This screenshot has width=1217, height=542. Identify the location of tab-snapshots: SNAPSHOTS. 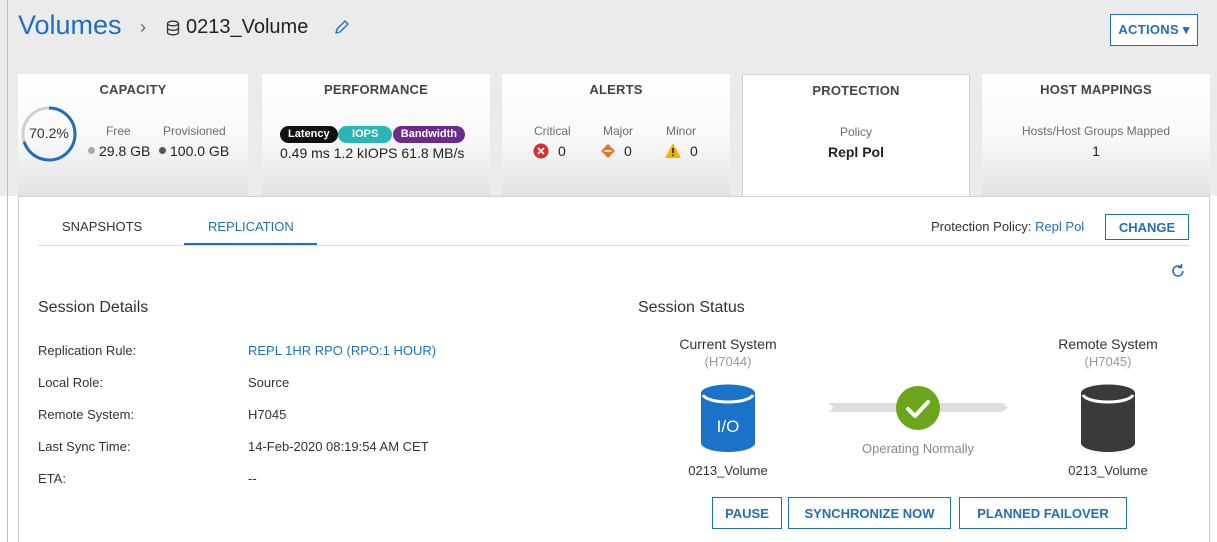
(102, 226).